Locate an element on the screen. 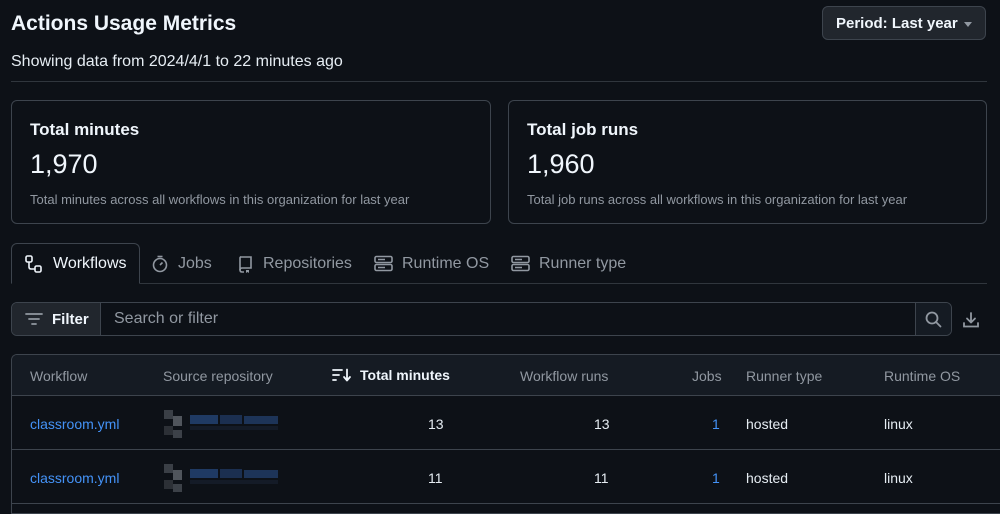 This screenshot has height=514, width=1000. column-header-label: Total minutes is located at coordinates (405, 375).